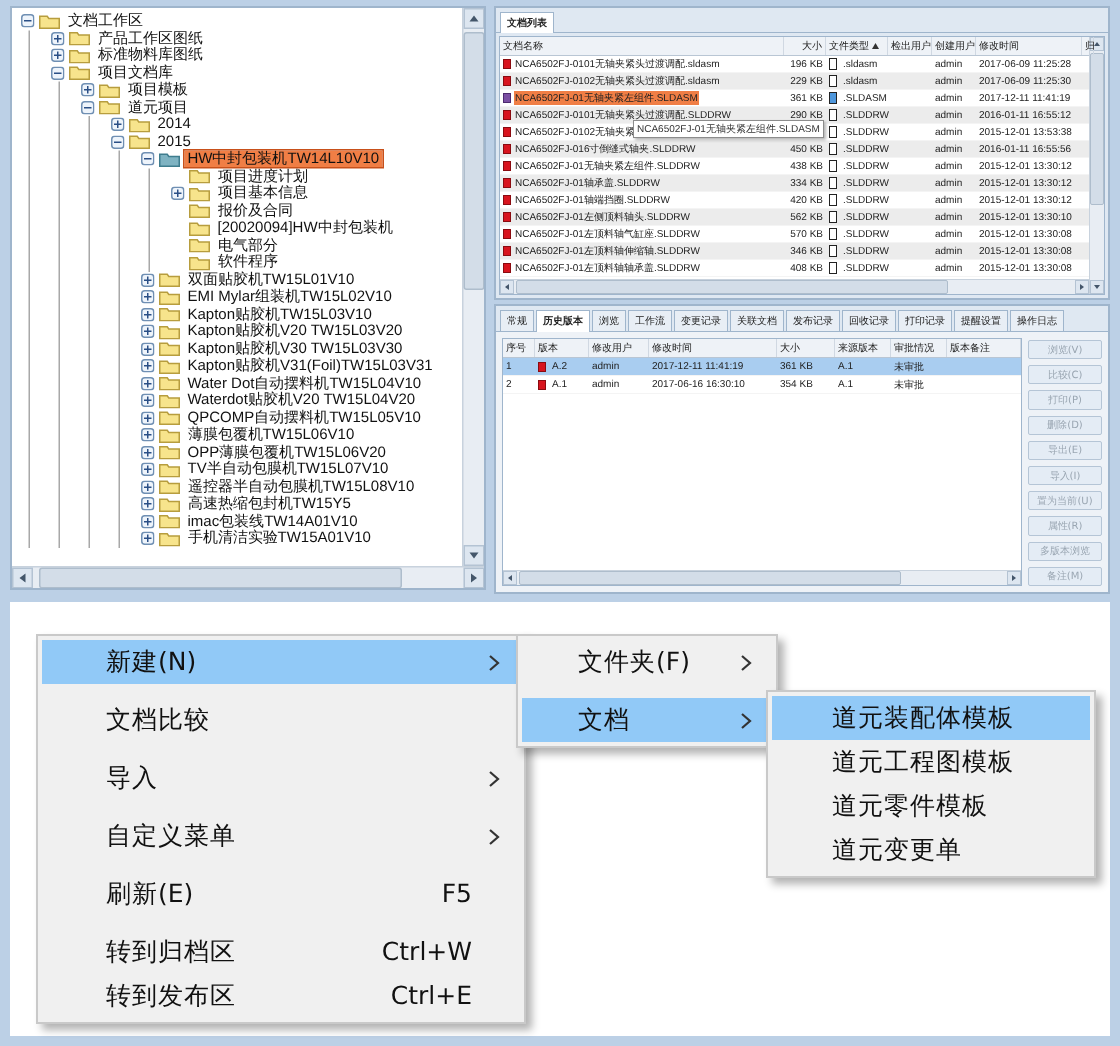  Describe the element at coordinates (281, 785) in the screenshot. I see `menu-item: 导入` at that location.